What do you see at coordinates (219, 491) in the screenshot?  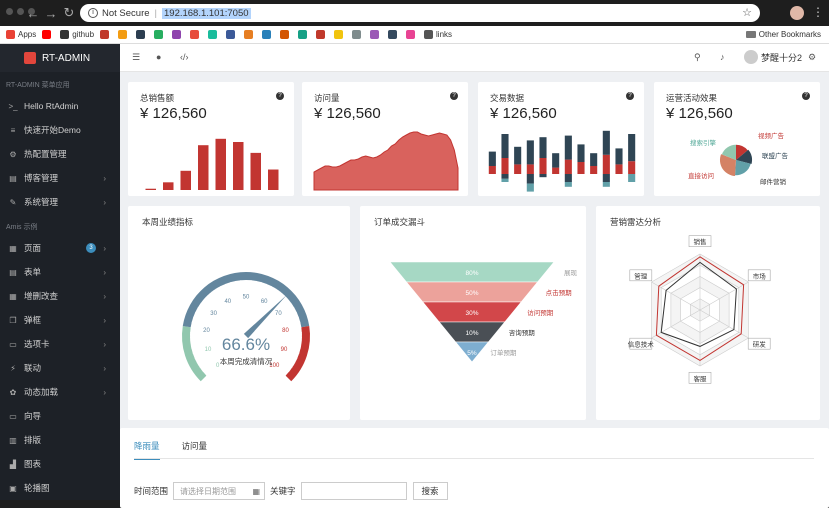 I see `date-range-input: 请选择日期范围 ▦` at bounding box center [219, 491].